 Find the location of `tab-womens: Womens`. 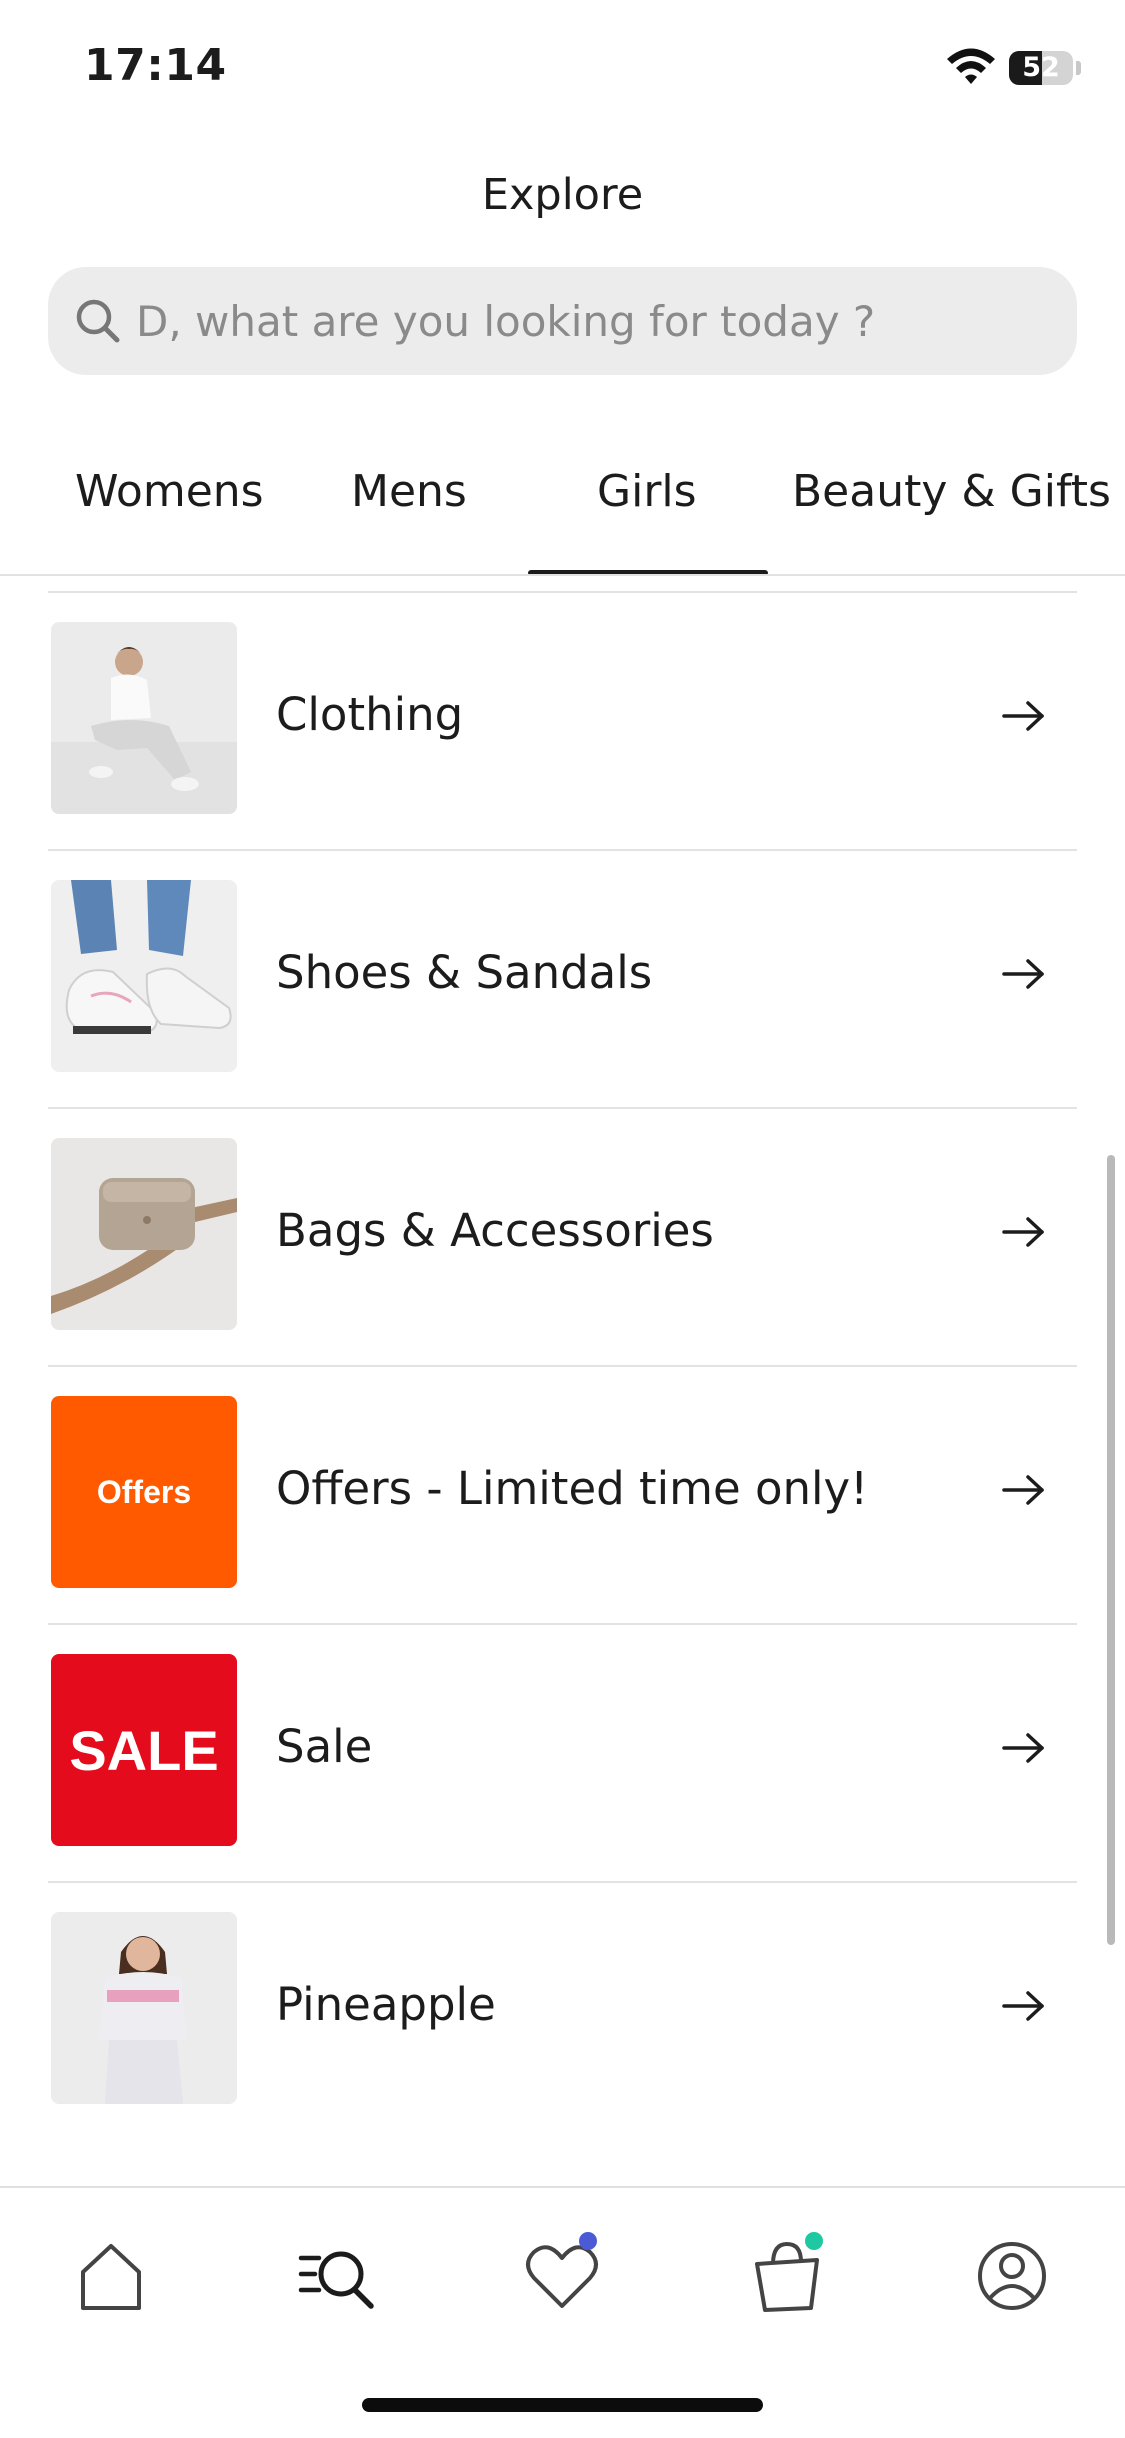

tab-womens: Womens is located at coordinates (169, 491).